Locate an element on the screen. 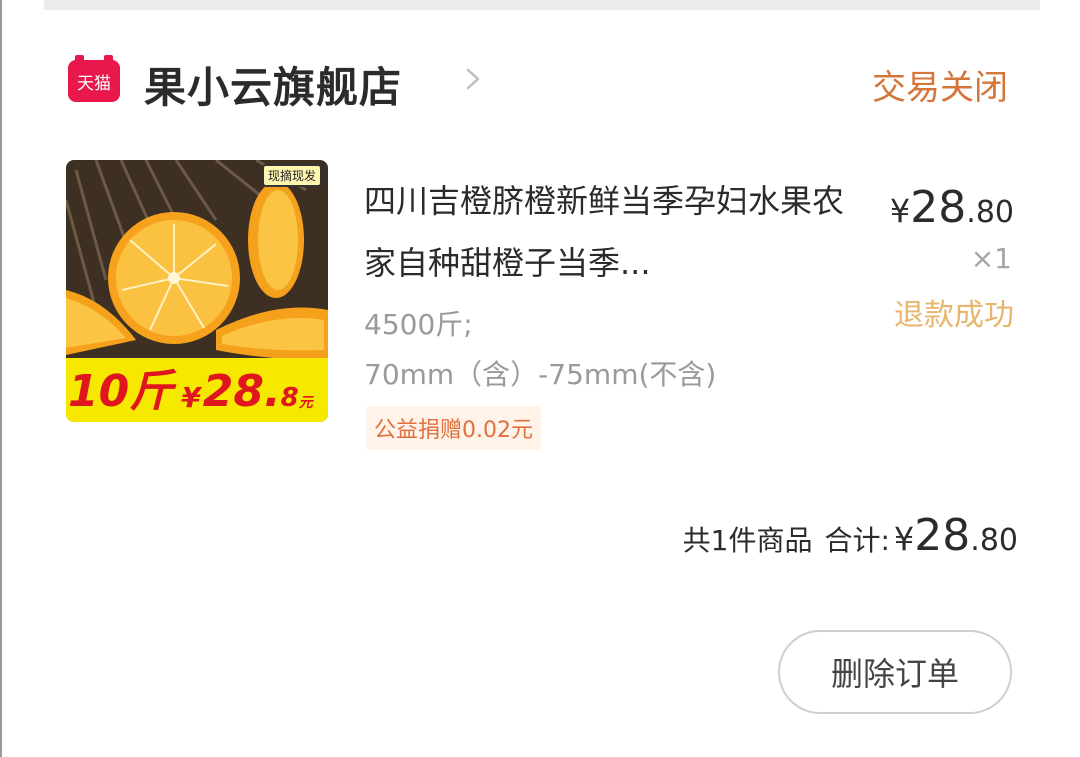  product-image: 现摘现发 10斤 ¥ 28. 8 元 is located at coordinates (197, 291).